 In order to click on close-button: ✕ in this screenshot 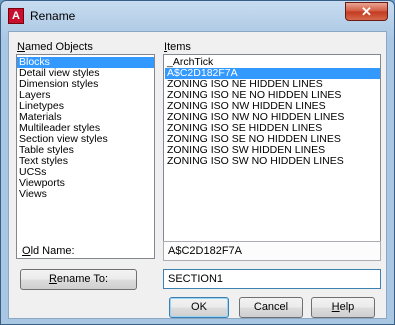, I will do `click(366, 11)`.